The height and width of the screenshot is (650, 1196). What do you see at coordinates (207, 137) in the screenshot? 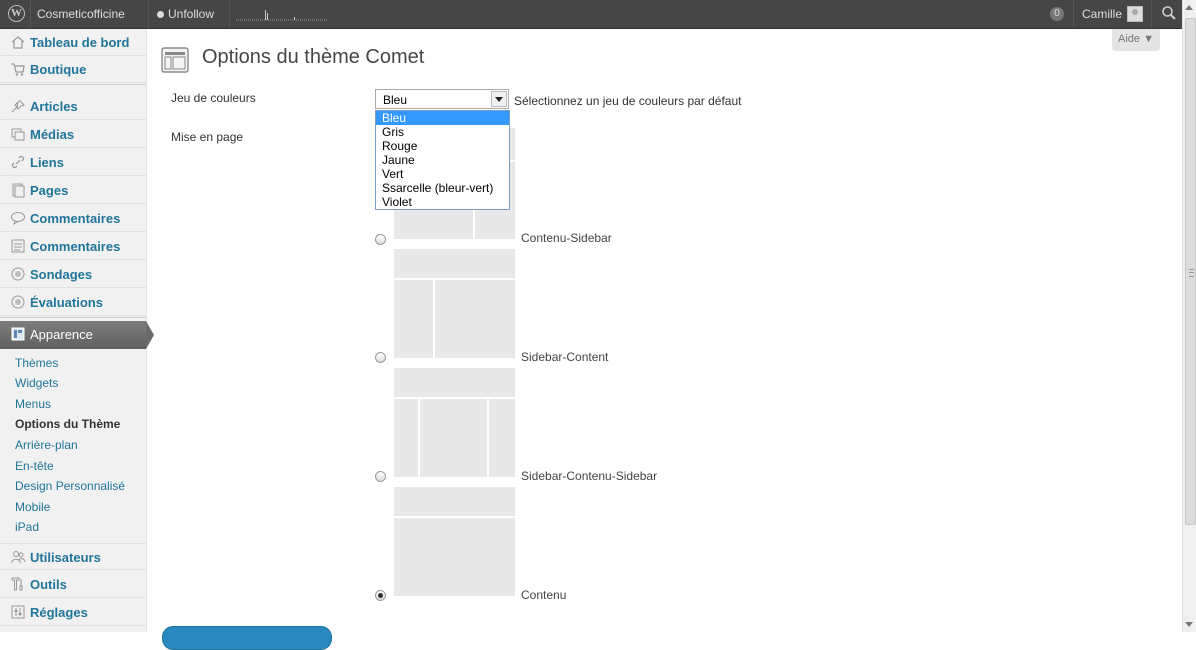
I see `layout-label: Mise en page` at bounding box center [207, 137].